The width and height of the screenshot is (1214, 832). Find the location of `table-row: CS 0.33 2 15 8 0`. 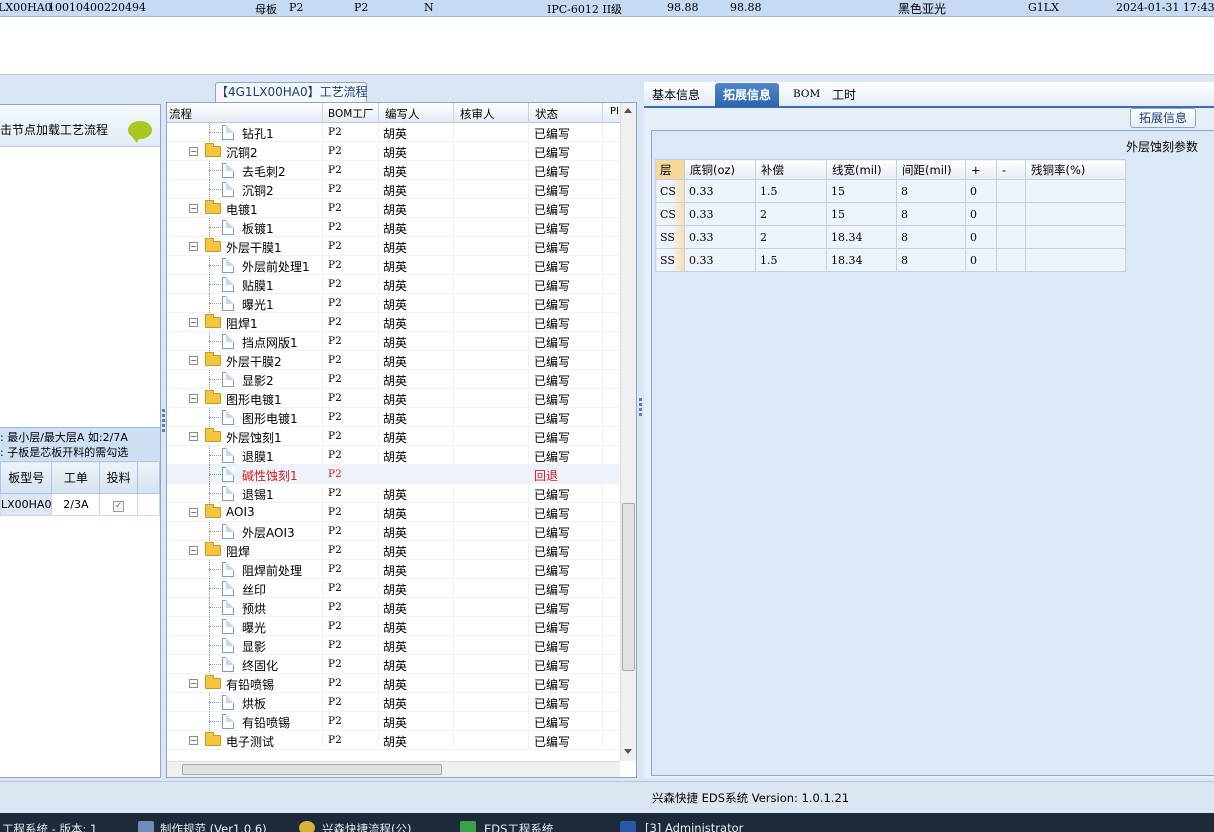

table-row: CS 0.33 2 15 8 0 is located at coordinates (890, 214).